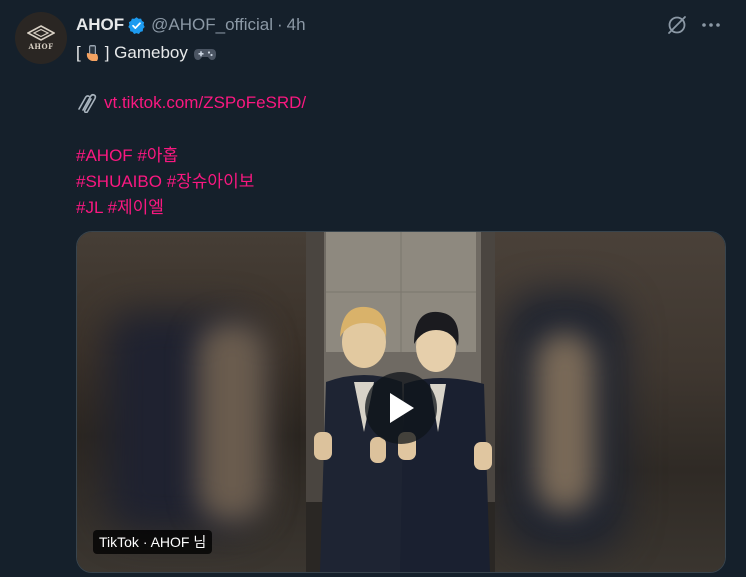 This screenshot has height=577, width=746. What do you see at coordinates (204, 53) in the screenshot?
I see `game-controller-icon` at bounding box center [204, 53].